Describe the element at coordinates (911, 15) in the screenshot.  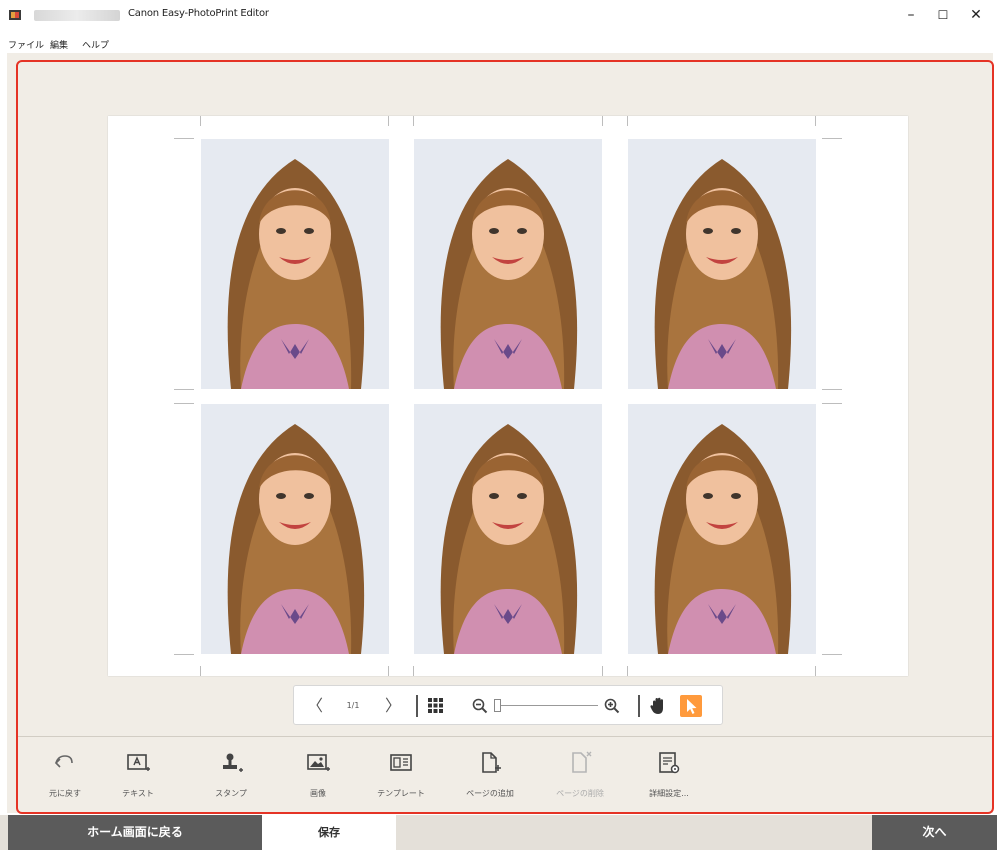
I see `minimize-button: –` at that location.